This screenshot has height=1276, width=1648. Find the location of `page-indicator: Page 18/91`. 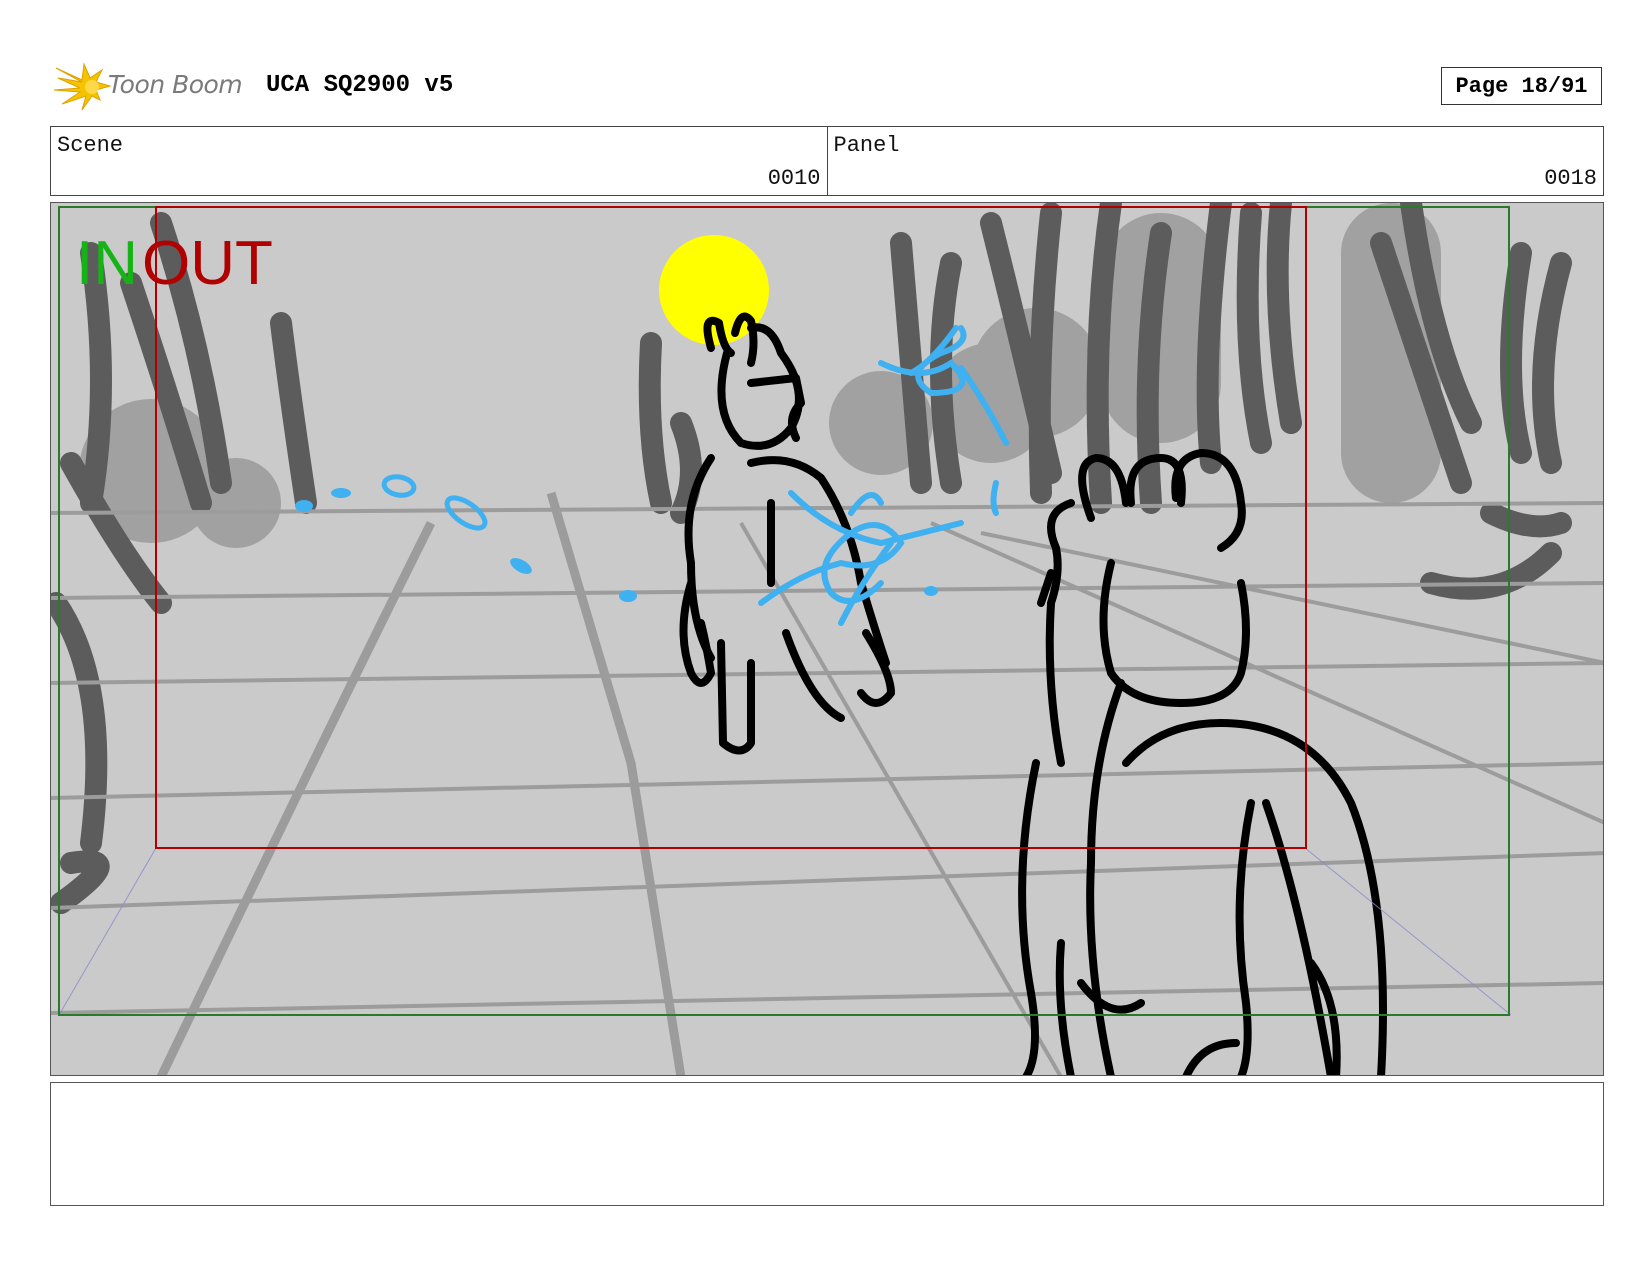

page-indicator: Page 18/91 is located at coordinates (1521, 86).